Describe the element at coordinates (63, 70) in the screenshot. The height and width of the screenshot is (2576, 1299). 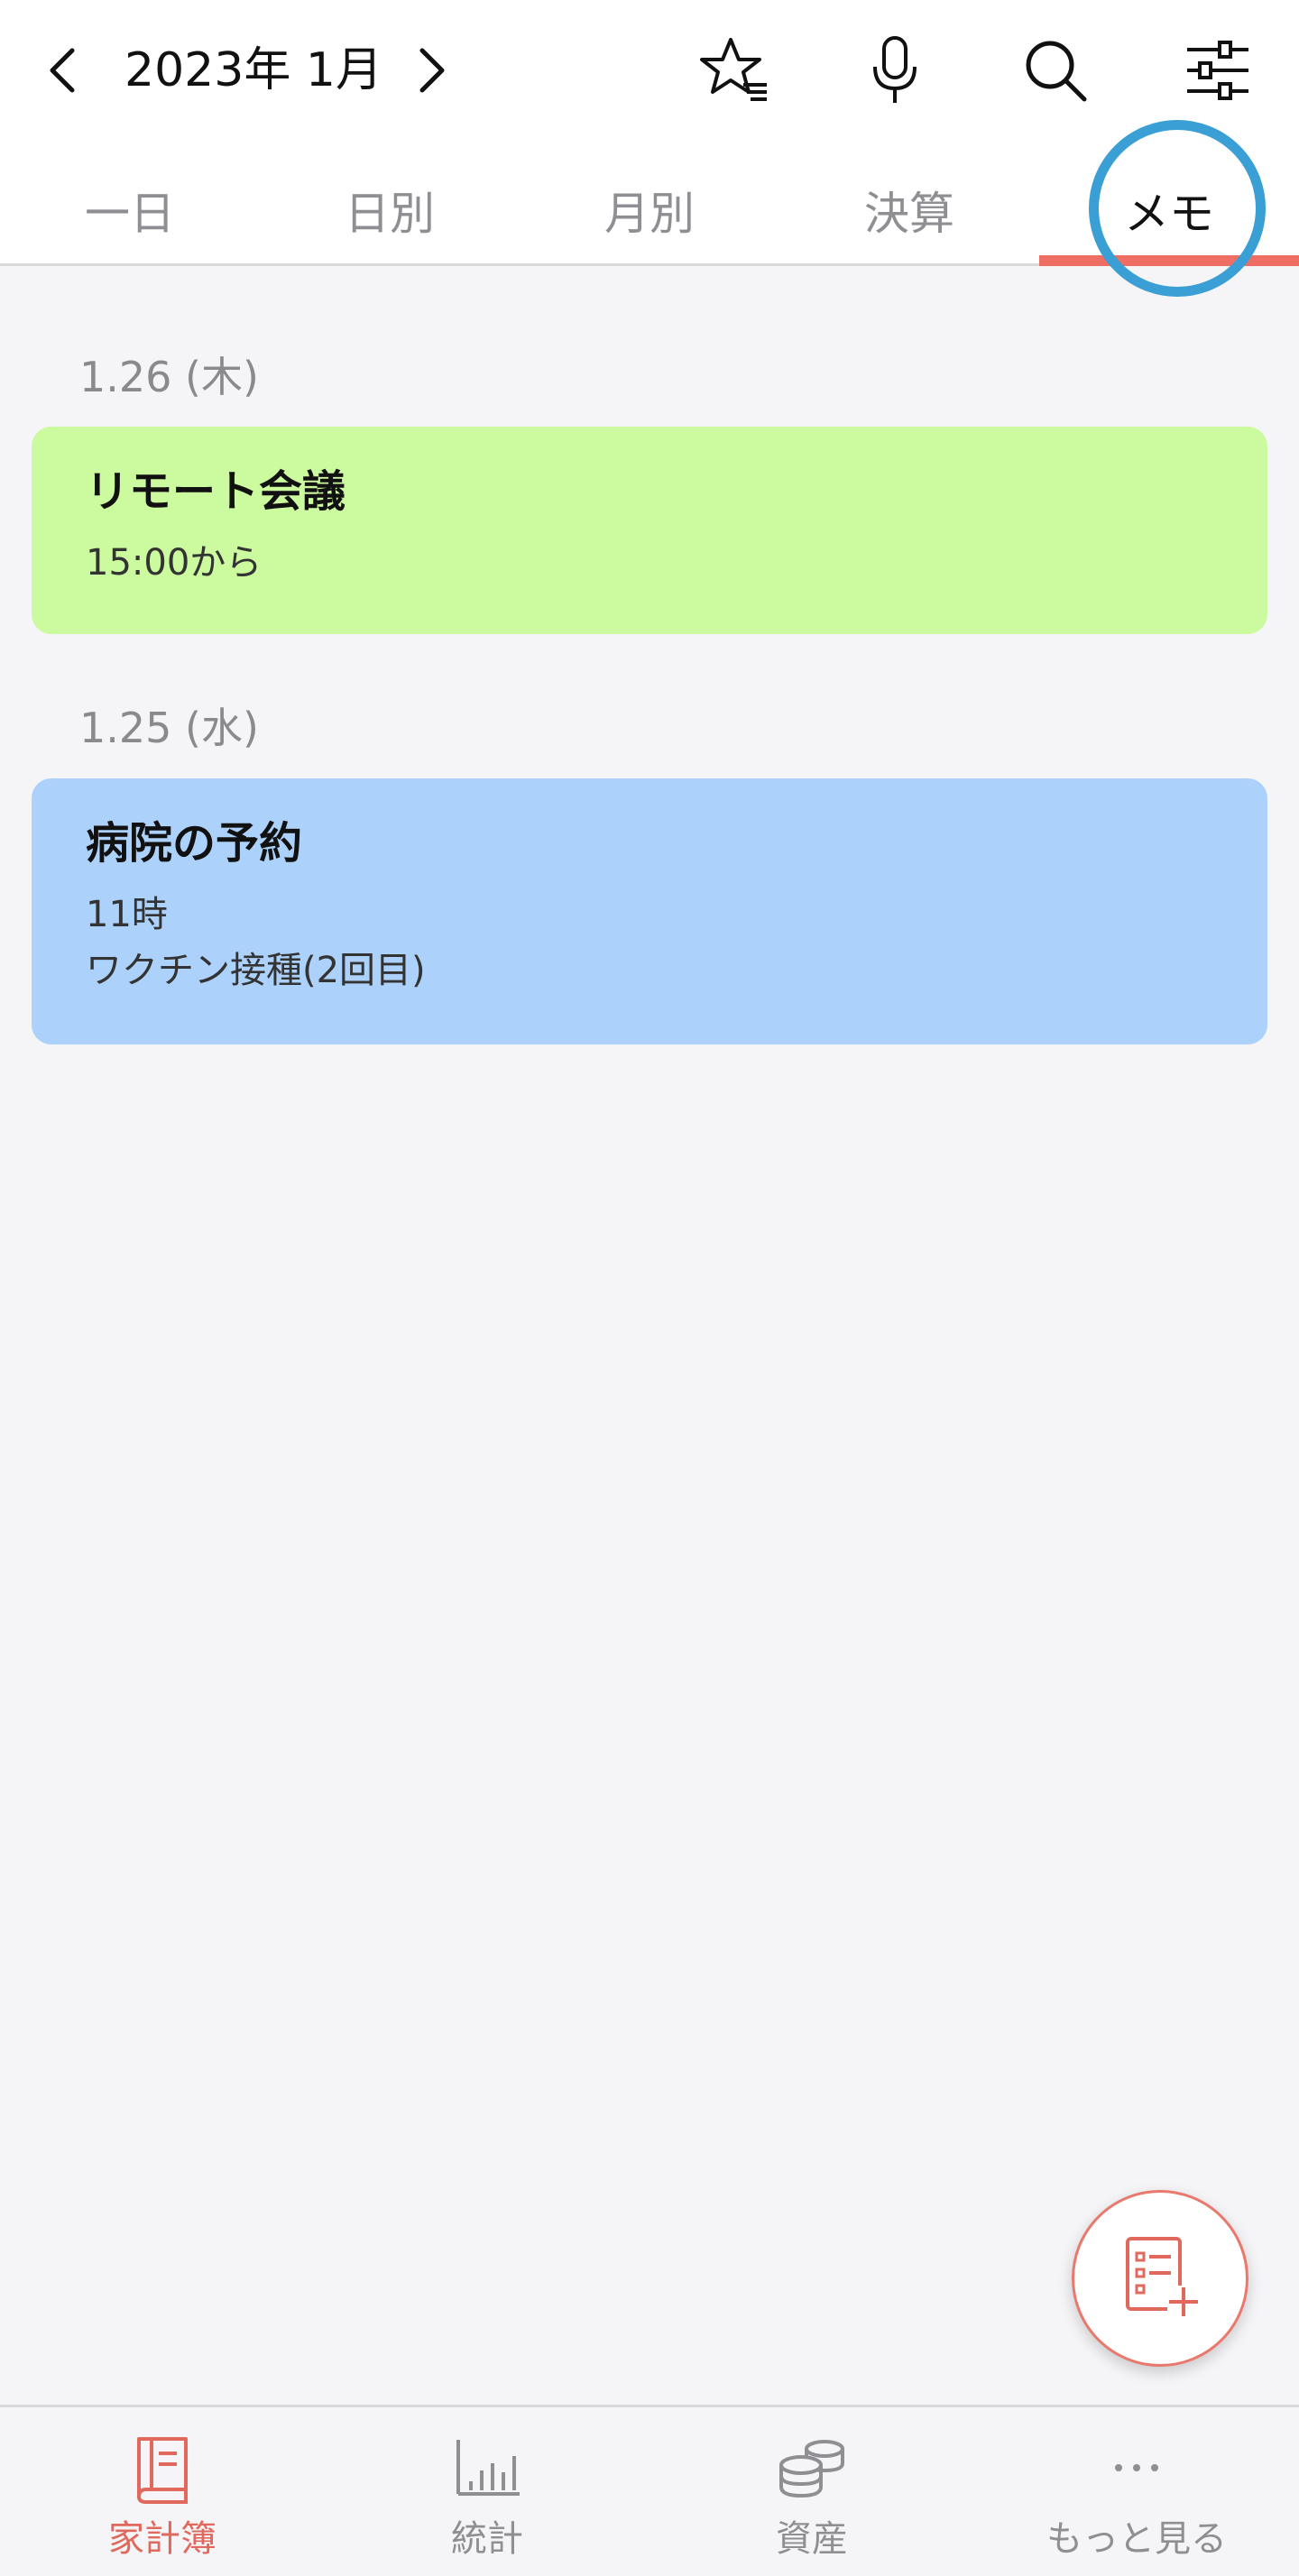
I see `chevron-left-icon` at that location.